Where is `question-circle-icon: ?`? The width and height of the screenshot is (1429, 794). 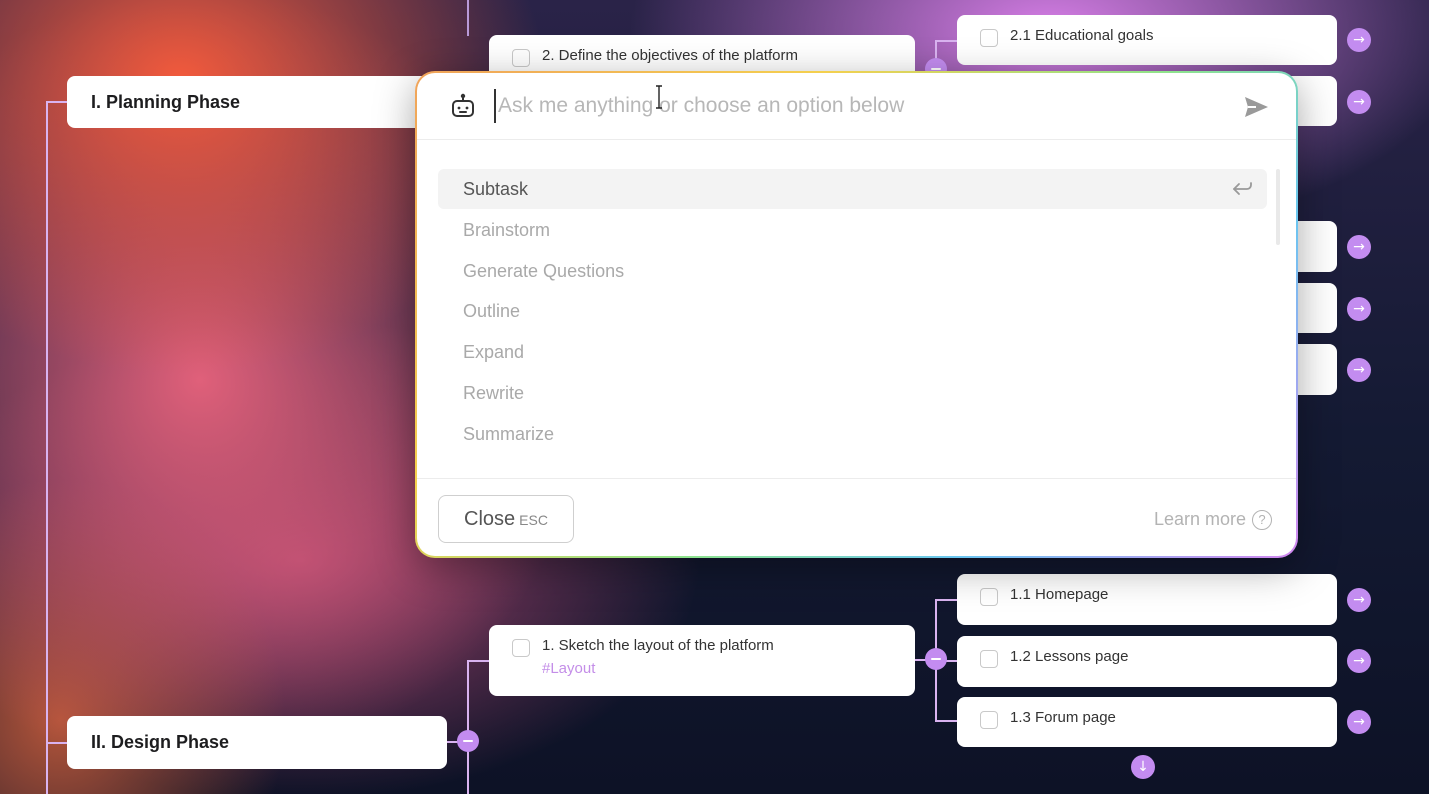
question-circle-icon: ? is located at coordinates (1262, 519).